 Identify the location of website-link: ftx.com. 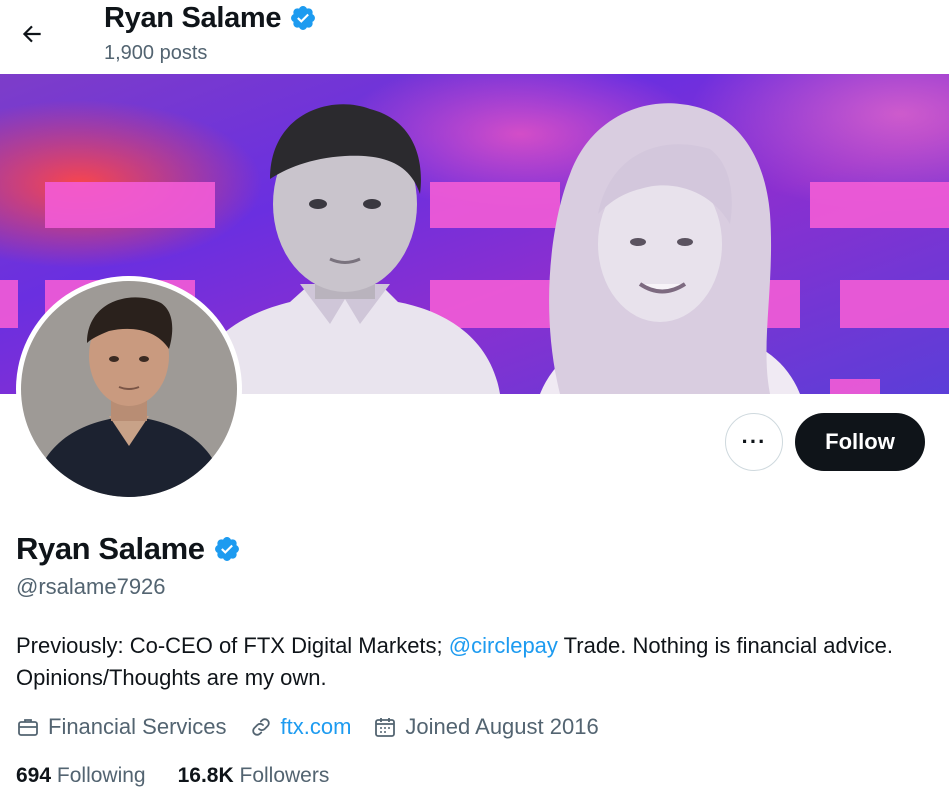
(316, 727).